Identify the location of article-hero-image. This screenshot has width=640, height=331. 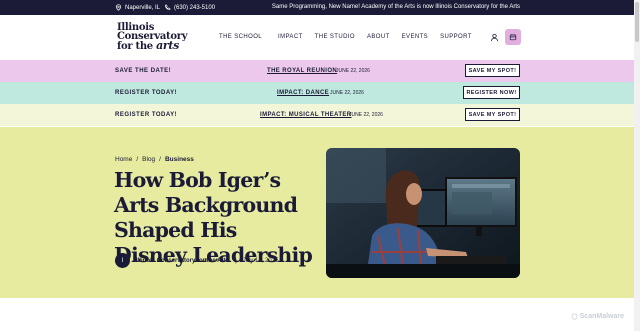
(423, 213).